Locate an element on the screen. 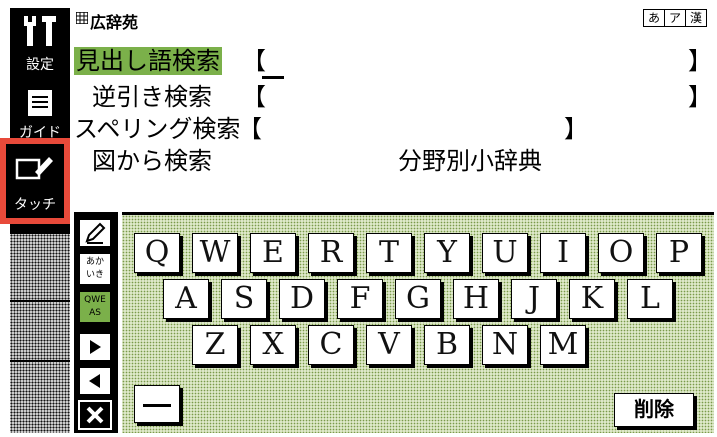 The width and height of the screenshot is (717, 437). kana-keyboard-label: あかいき is located at coordinates (94, 268).